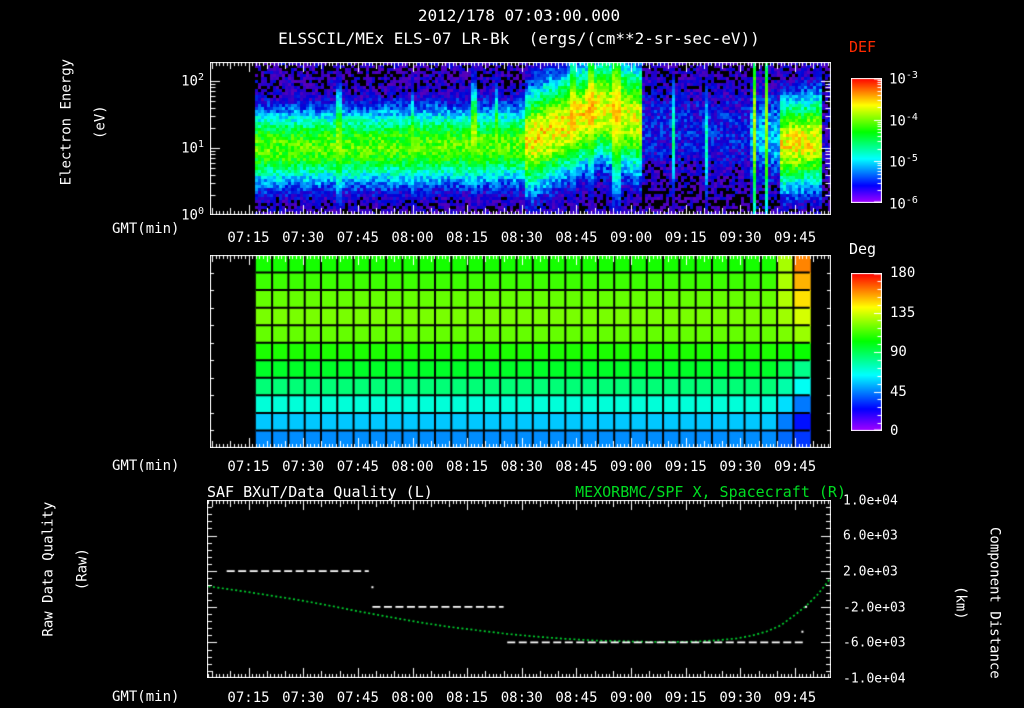  Describe the element at coordinates (320, 492) in the screenshot. I see `bottom-left-series-title: SAF_BXuT/Data Quality (L)` at that location.